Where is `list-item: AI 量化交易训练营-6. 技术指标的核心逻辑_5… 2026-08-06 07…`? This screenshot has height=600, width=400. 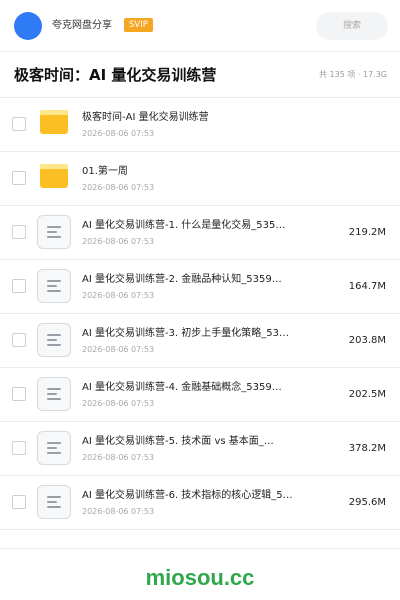
list-item: AI 量化交易训练营-6. 技术指标的核心逻辑_5… 2026-08-06 07… is located at coordinates (200, 503).